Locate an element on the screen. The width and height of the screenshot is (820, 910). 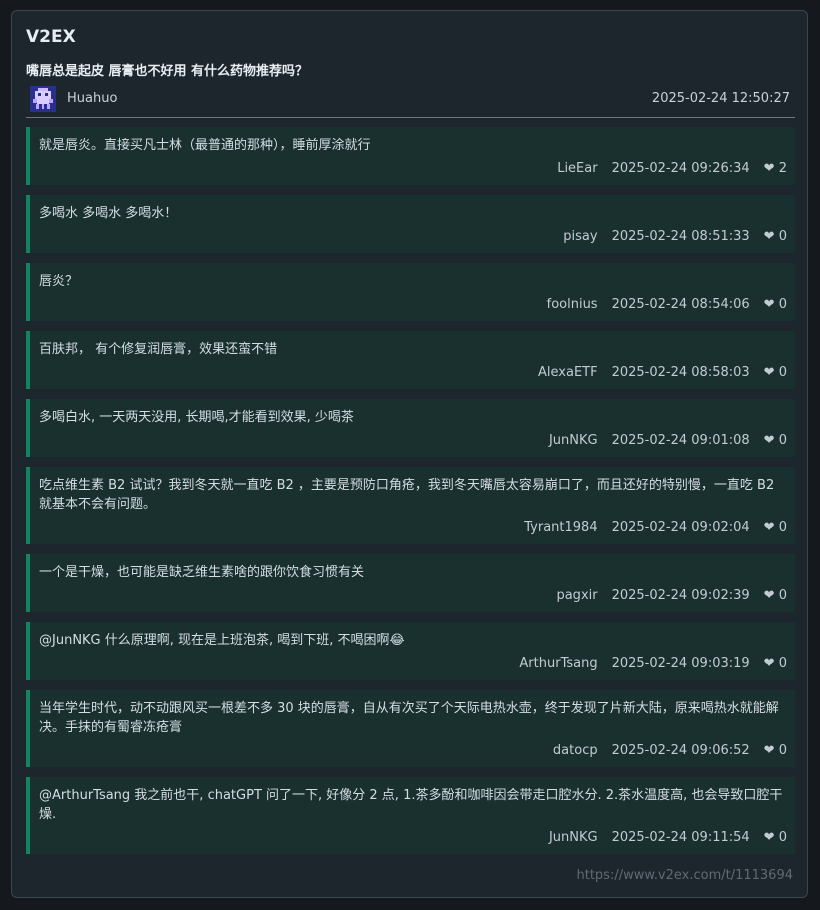
topic-time: 2025-02-24 12:50:27 is located at coordinates (720, 98).